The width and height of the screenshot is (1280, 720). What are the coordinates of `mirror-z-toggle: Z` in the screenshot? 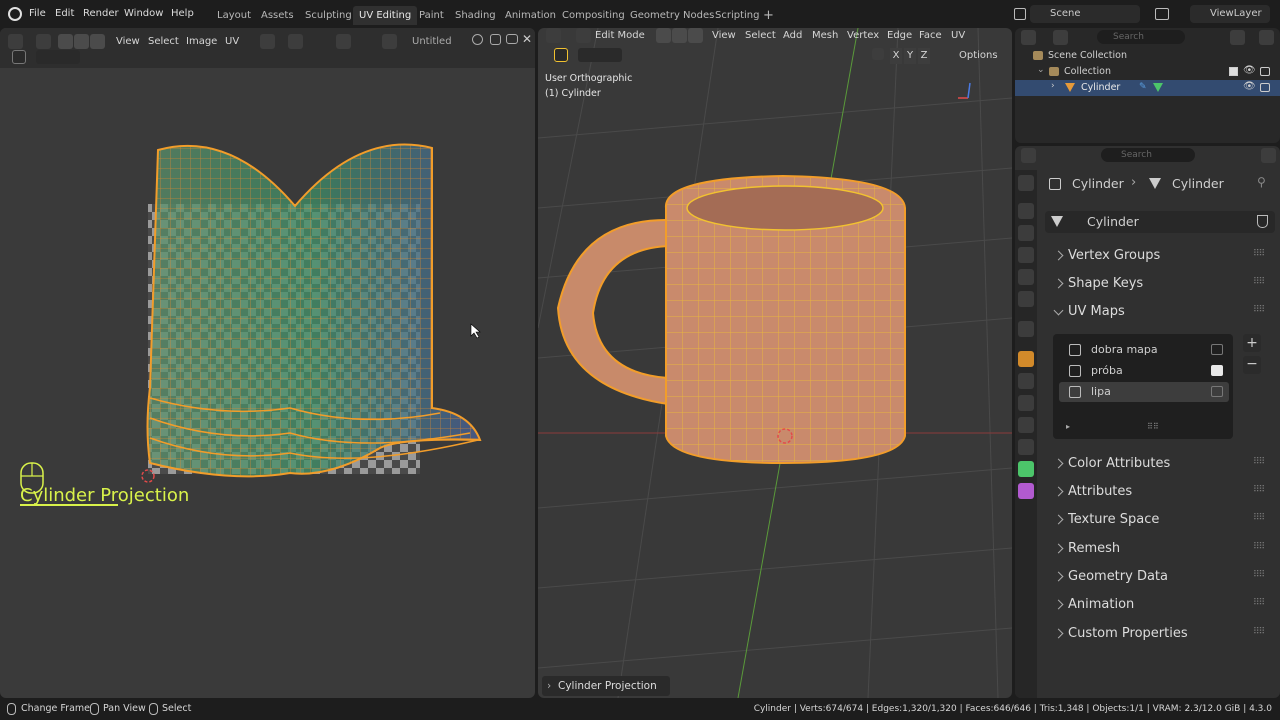 It's located at (924, 56).